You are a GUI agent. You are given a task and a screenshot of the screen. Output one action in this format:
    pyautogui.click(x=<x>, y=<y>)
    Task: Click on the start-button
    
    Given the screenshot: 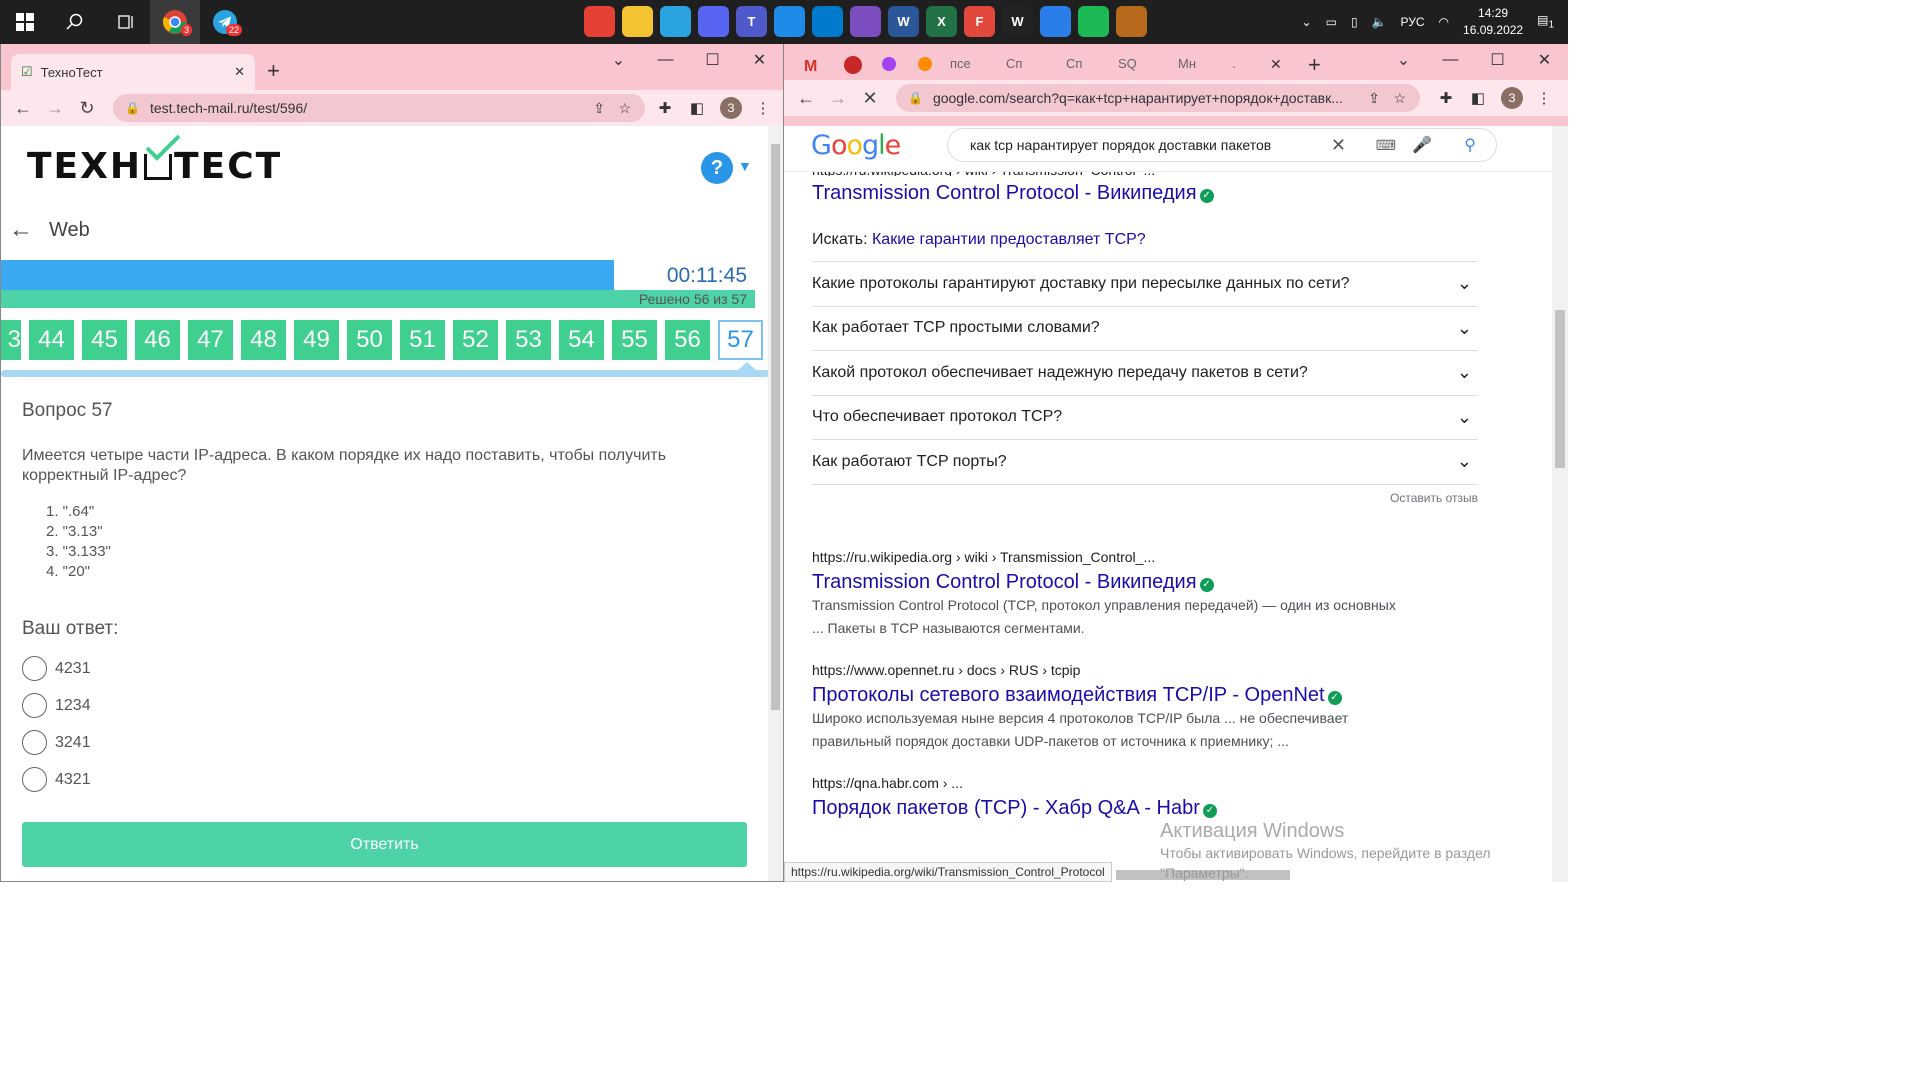 What is the action you would take?
    pyautogui.click(x=25, y=22)
    